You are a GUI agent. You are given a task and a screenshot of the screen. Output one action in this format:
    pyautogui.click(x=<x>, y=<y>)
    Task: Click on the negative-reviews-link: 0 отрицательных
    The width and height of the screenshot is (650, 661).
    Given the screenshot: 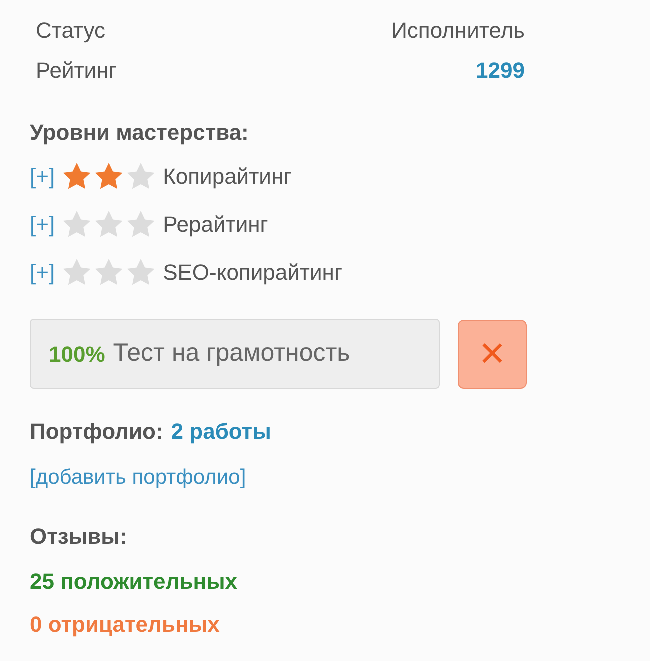 What is the action you would take?
    pyautogui.click(x=125, y=624)
    